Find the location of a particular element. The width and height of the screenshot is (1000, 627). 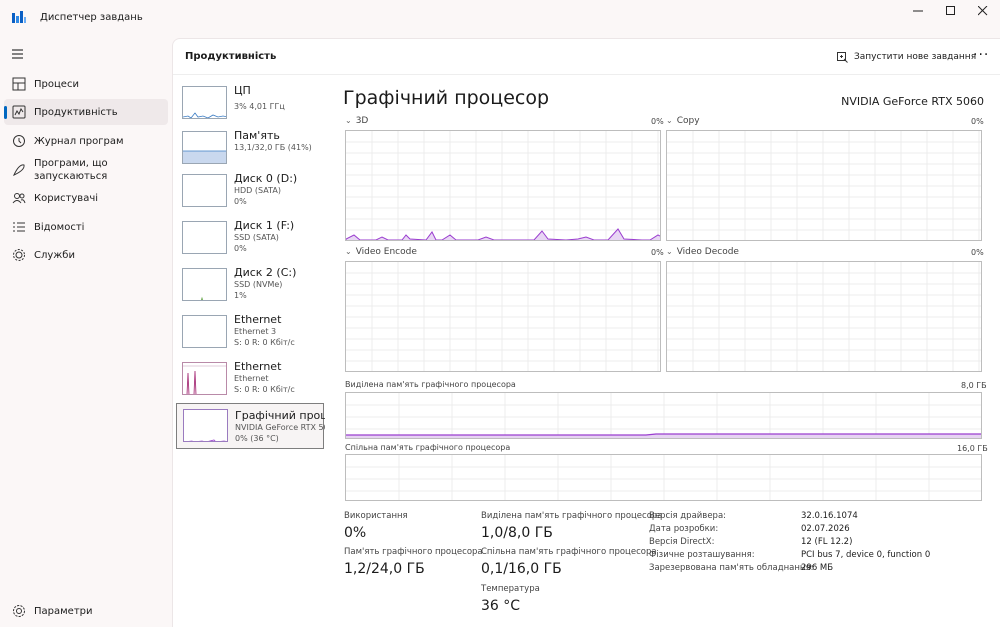

device-ethernet: Ethernet Ethernet S: 0 R: 0 Кбіт/с is located at coordinates (250, 380).